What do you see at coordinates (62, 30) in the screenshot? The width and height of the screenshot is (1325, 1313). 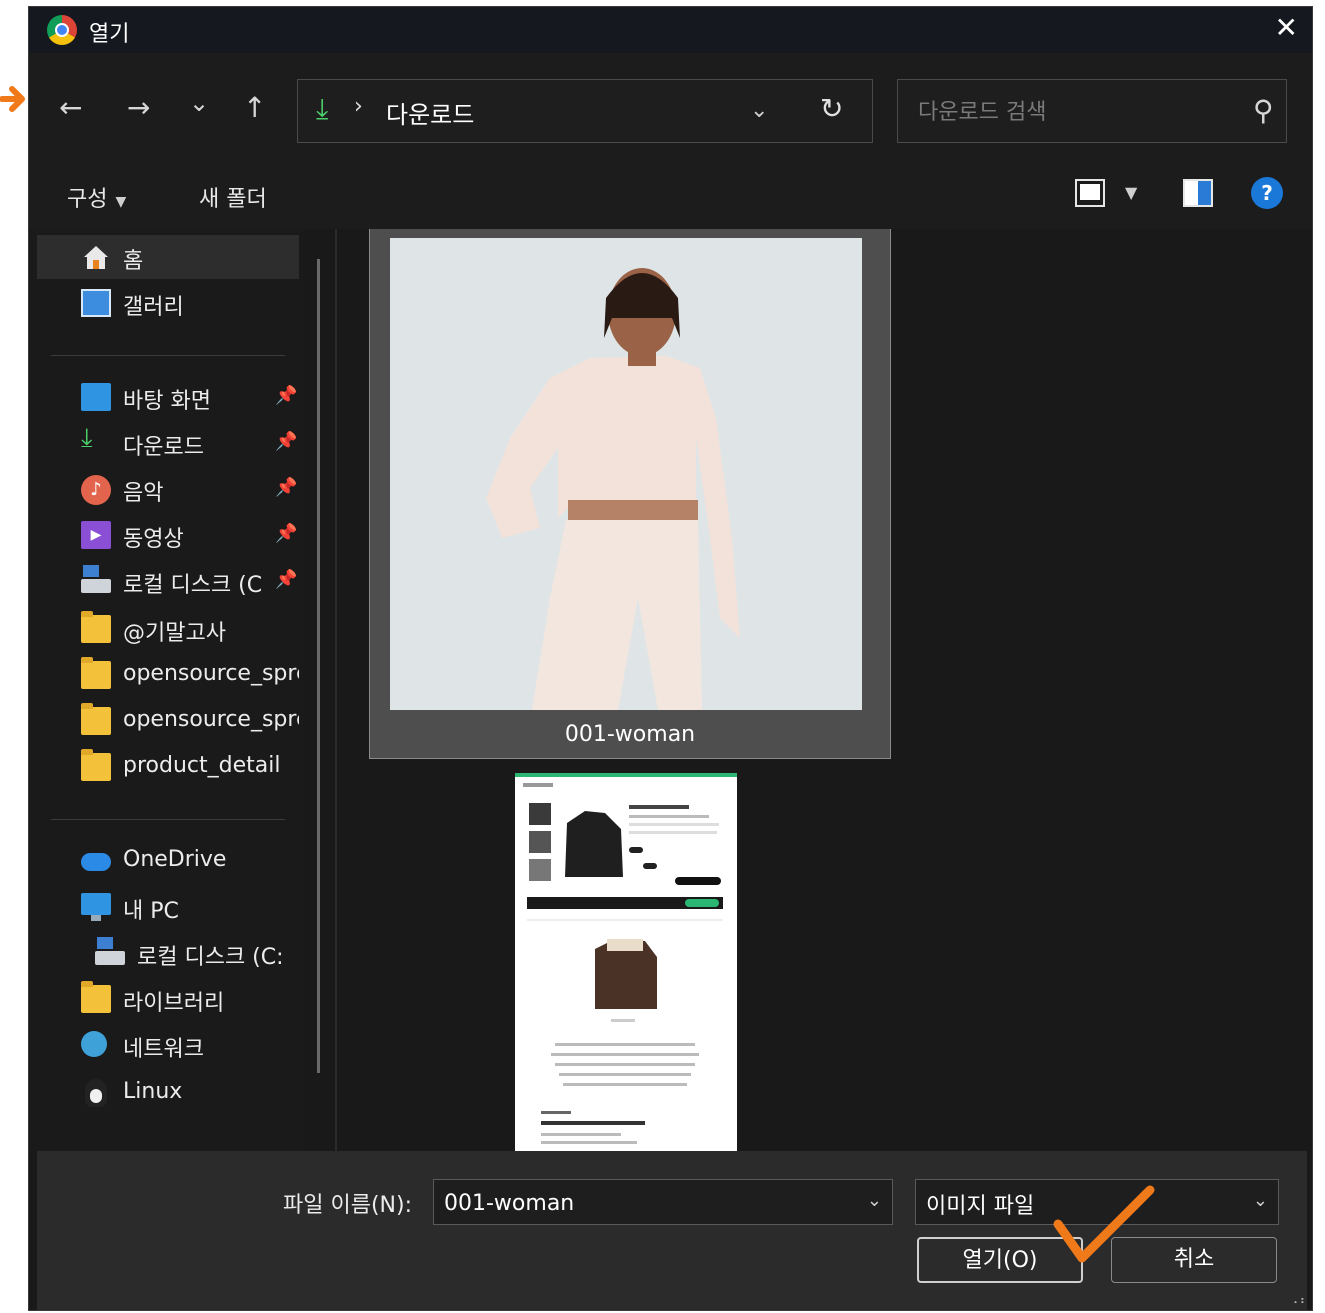 I see `chrome-icon` at bounding box center [62, 30].